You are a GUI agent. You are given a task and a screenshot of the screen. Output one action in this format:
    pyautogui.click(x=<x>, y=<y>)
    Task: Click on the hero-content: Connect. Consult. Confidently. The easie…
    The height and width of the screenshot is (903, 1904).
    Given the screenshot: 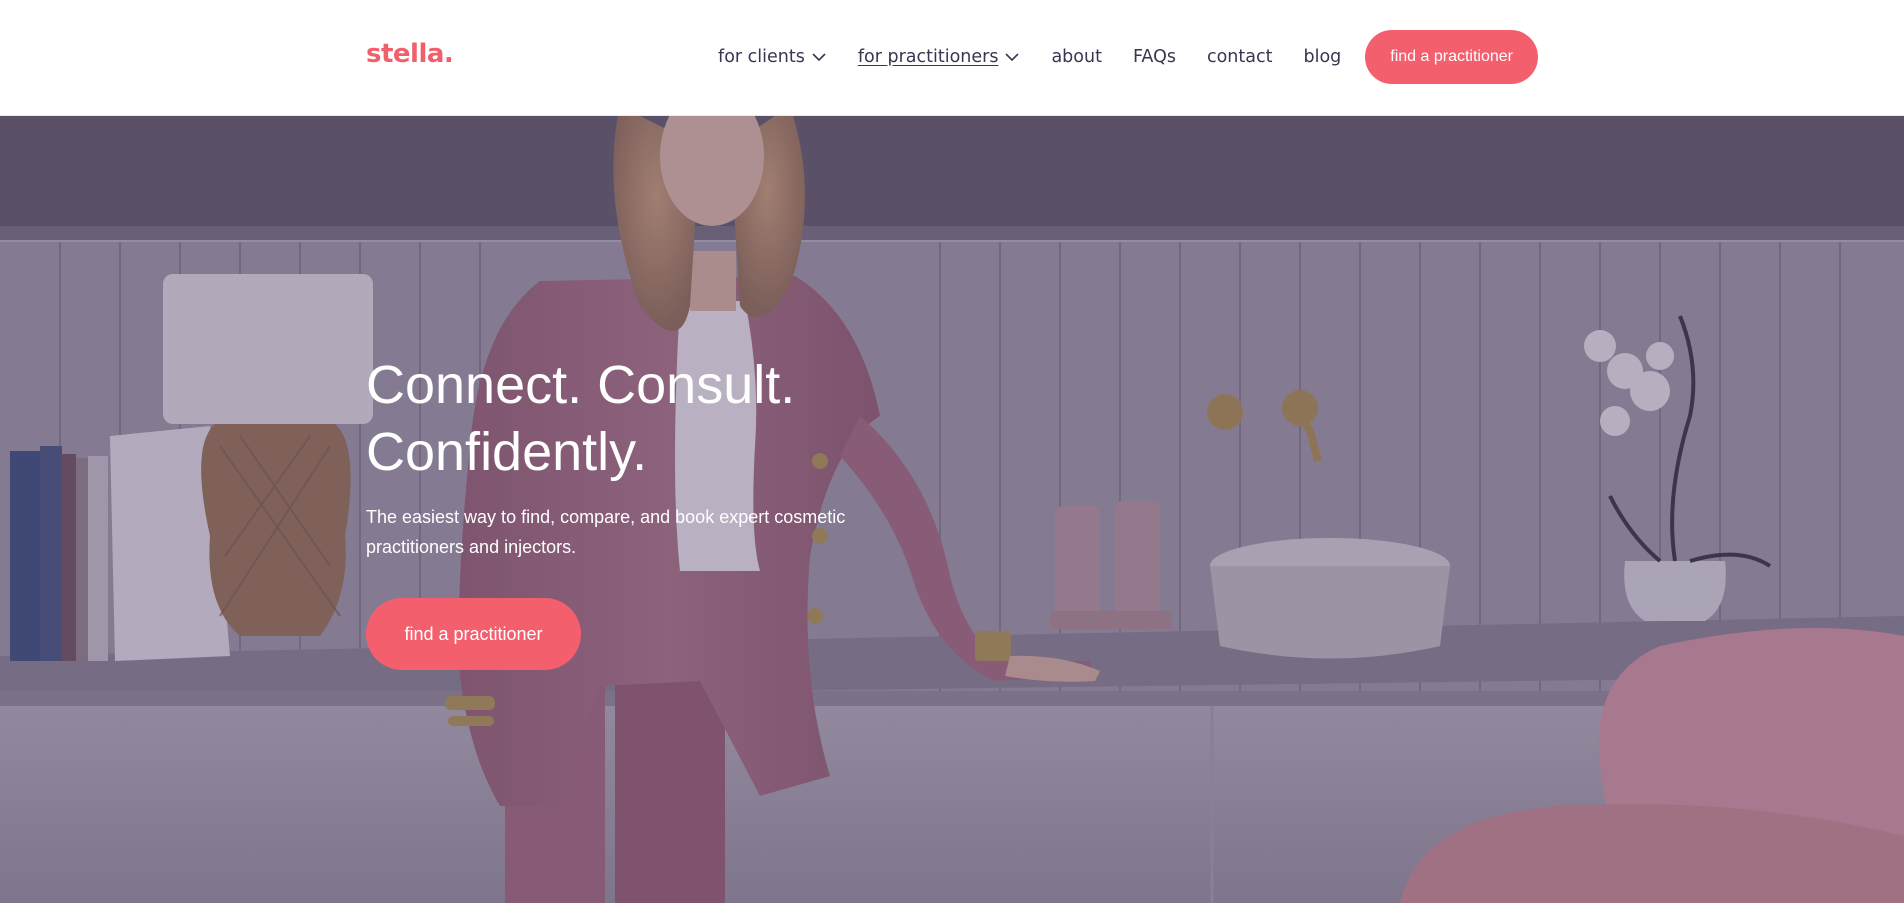 What is the action you would take?
    pyautogui.click(x=716, y=511)
    